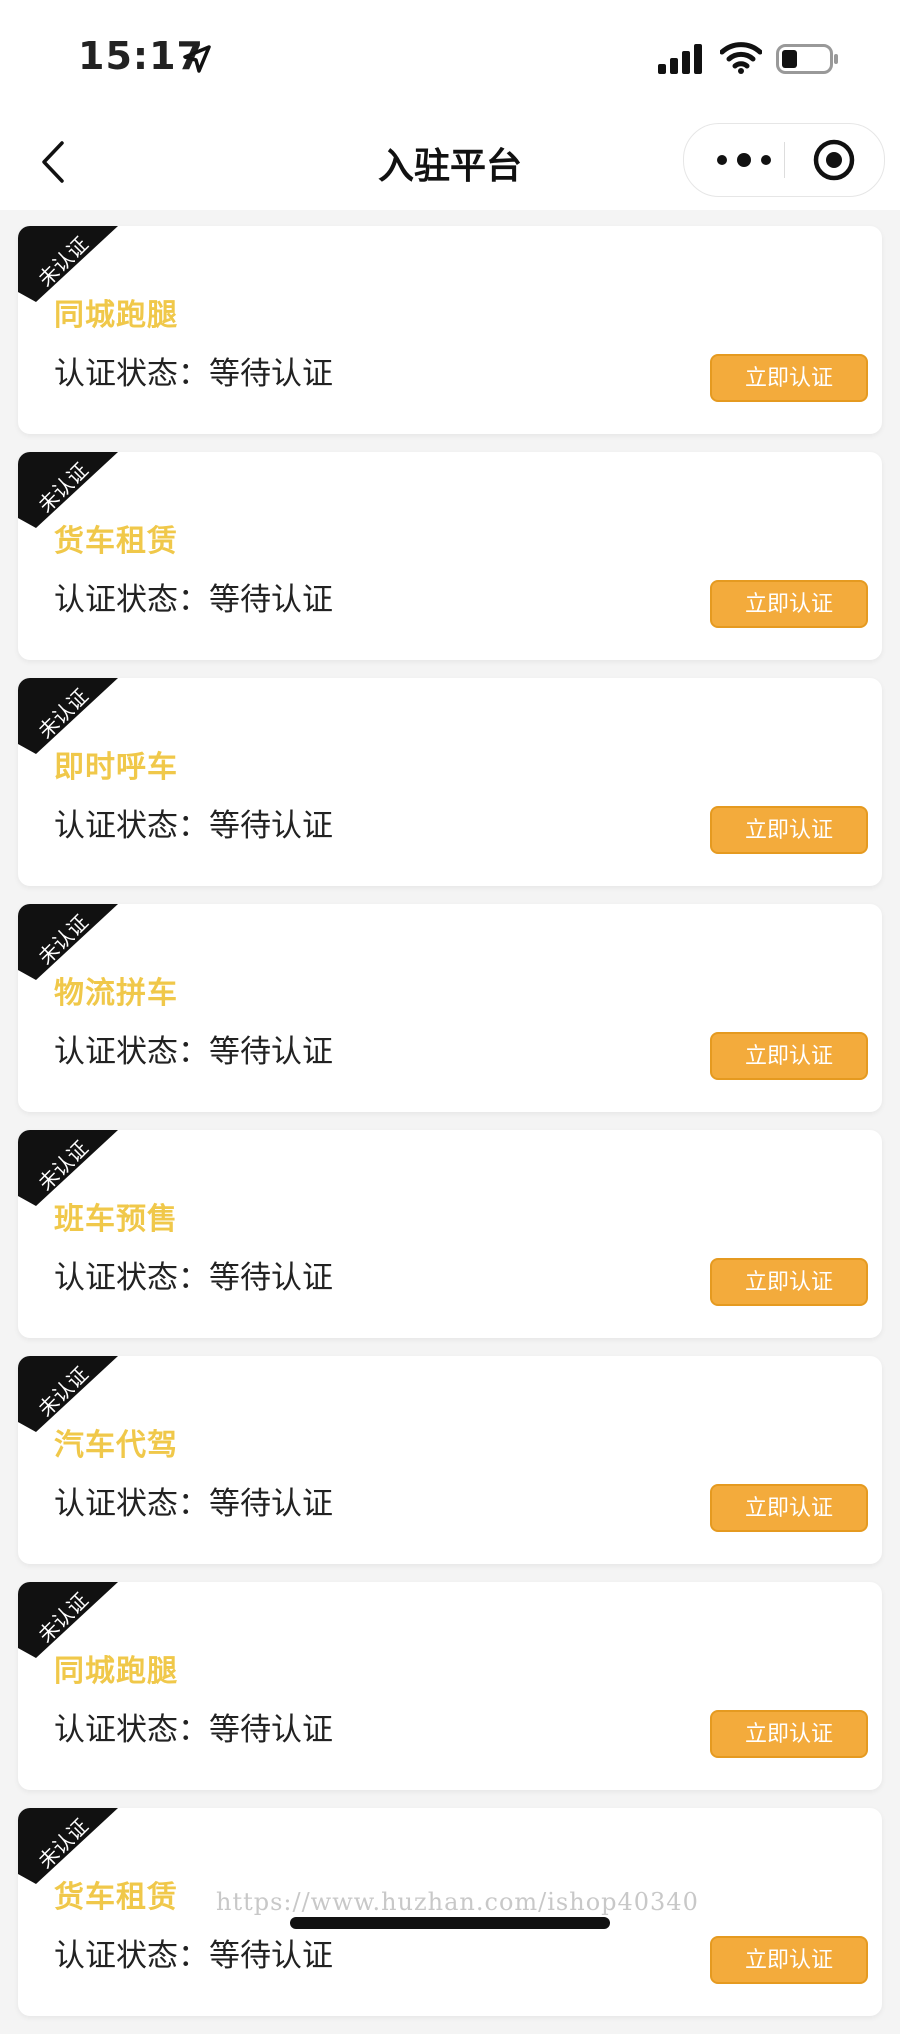 The image size is (900, 2034). Describe the element at coordinates (450, 57) in the screenshot. I see `status-bar: 15:17` at that location.